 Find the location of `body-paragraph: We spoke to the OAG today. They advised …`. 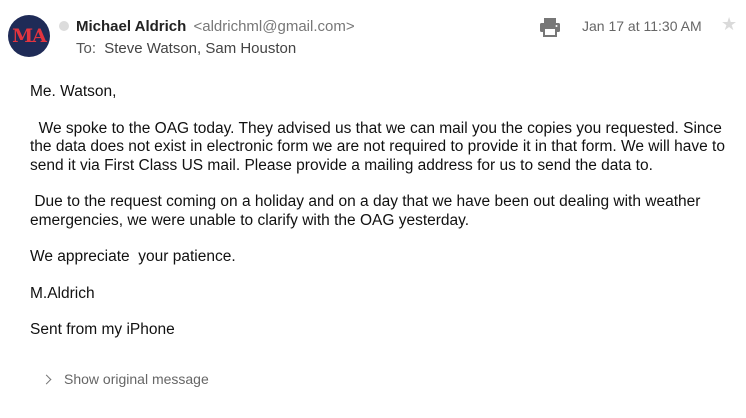

body-paragraph: We spoke to the OAG today. They advised … is located at coordinates (380, 146).